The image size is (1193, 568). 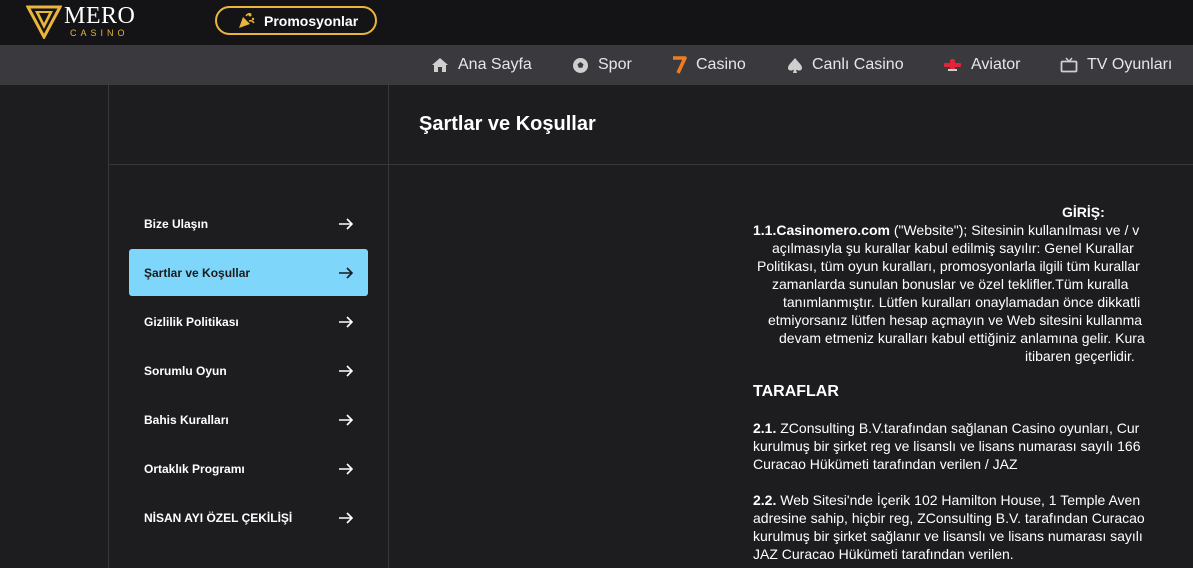 I want to click on sidebar-item-label: Şartlar ve Koşullar, so click(x=197, y=272).